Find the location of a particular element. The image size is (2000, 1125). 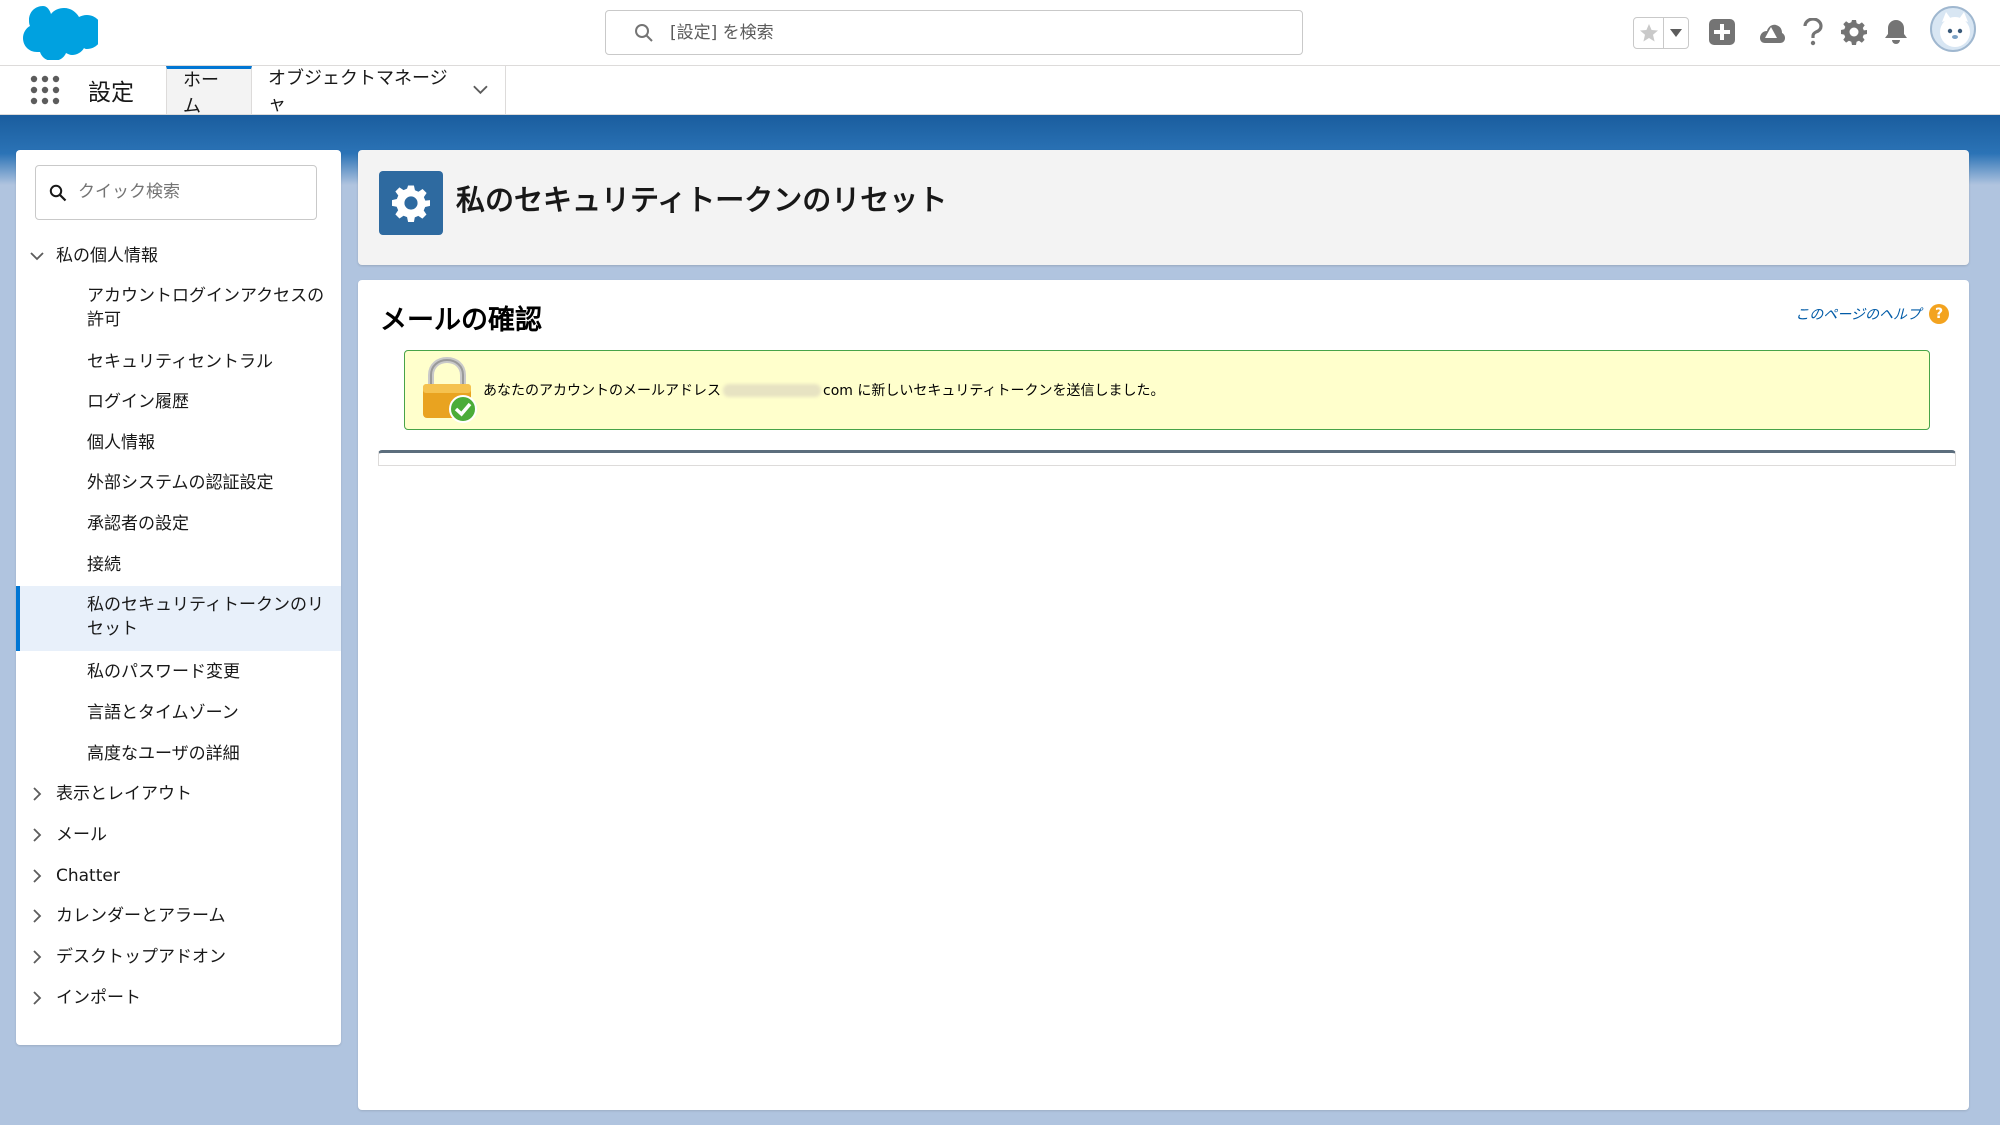

page-header: 私のセキュリティトークンのリセット is located at coordinates (1163, 207).